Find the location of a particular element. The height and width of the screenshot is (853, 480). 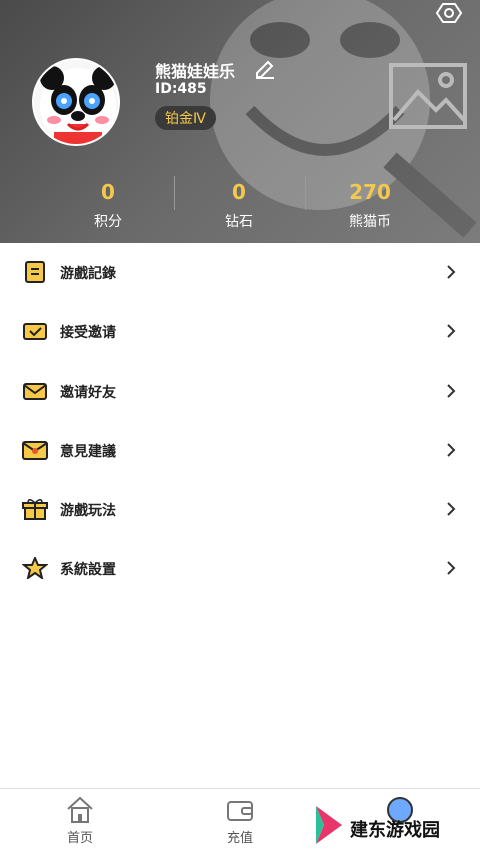

nav-recharge-label: 充值 is located at coordinates (239, 838).